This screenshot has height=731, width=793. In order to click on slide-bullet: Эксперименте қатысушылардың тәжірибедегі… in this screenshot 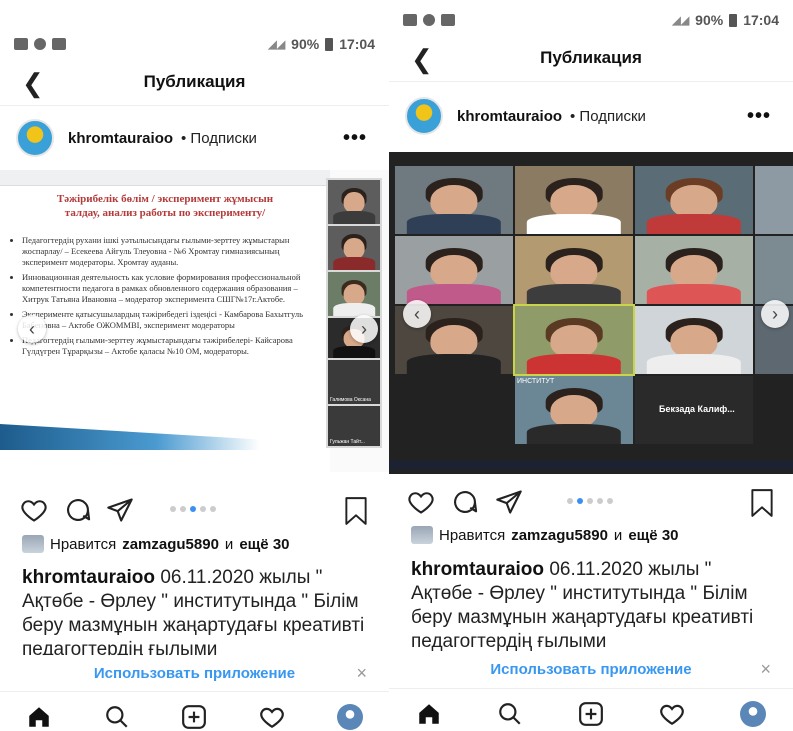, I will do `click(169, 320)`.